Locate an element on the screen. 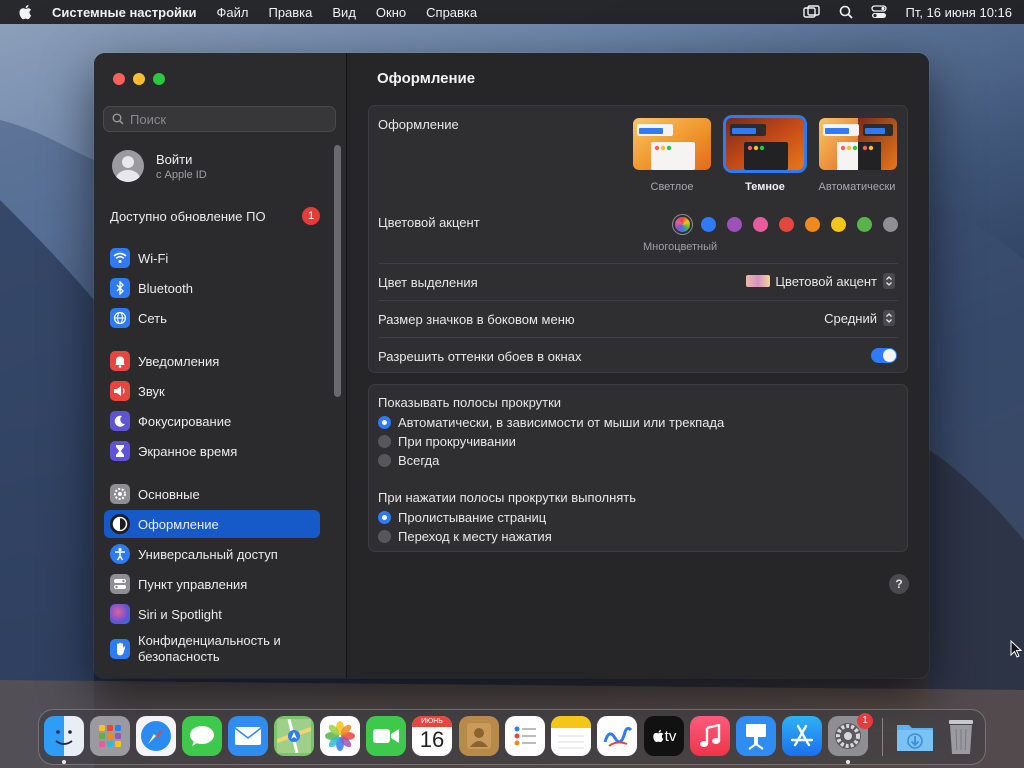  sidebar-item-accessibility: Универсальный доступ is located at coordinates (212, 554).